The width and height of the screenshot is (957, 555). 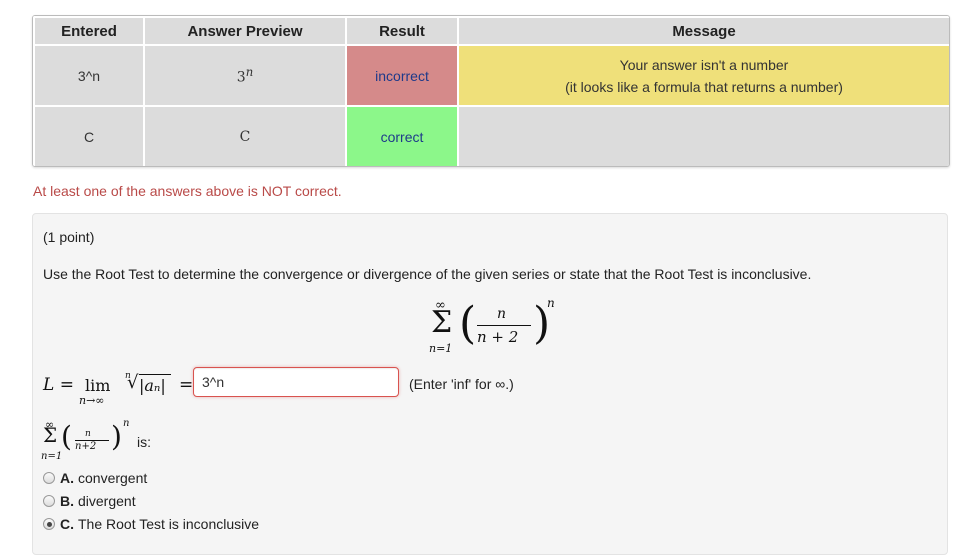 What do you see at coordinates (468, 323) in the screenshot?
I see `left-paren: (` at bounding box center [468, 323].